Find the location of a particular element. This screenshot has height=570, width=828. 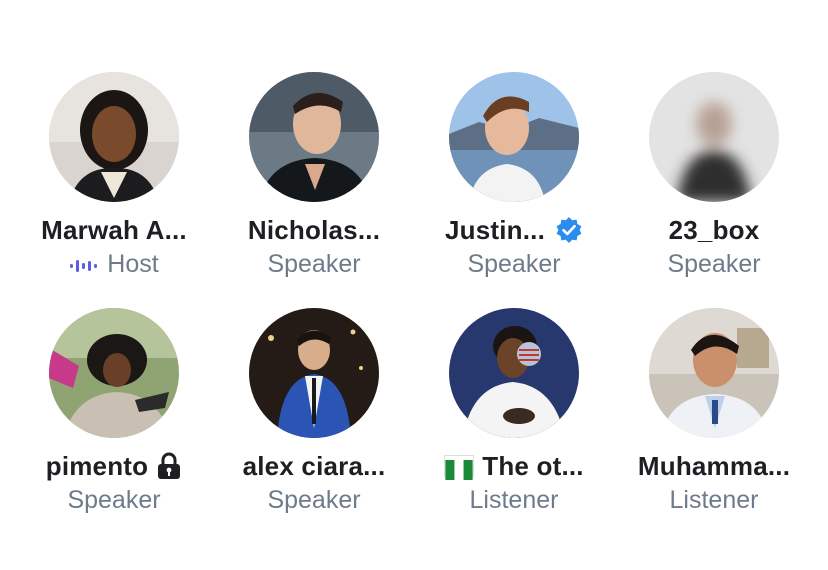

participant-card: Justin... Speaker is located at coordinates (514, 190).